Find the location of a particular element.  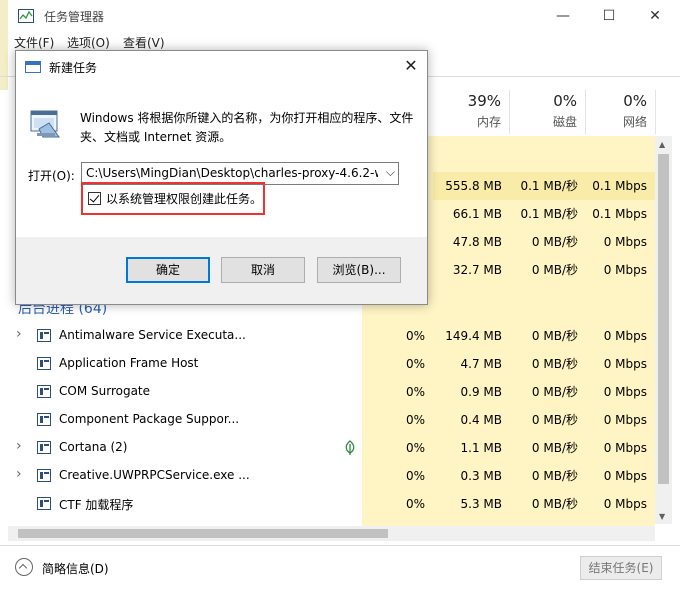

admin-checkbox is located at coordinates (94, 198).